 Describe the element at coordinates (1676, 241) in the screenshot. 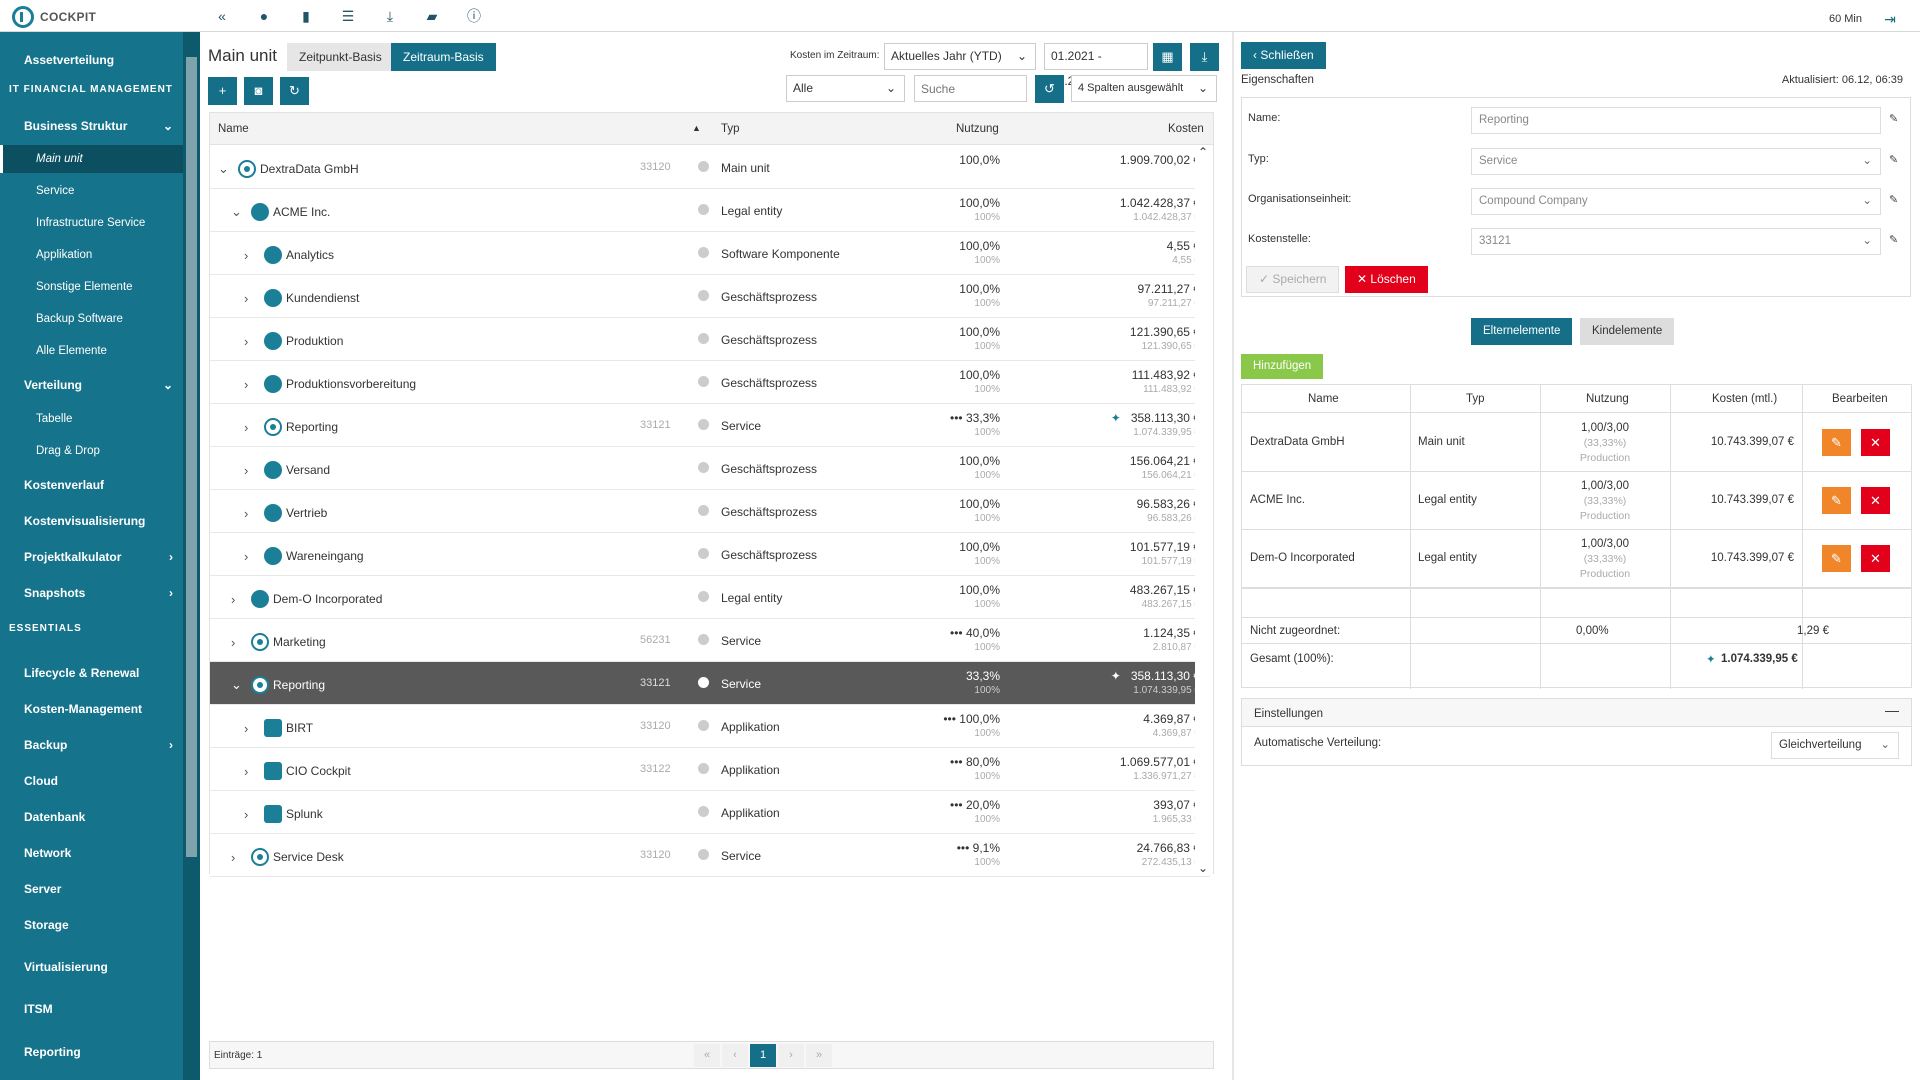

I see `cost-center-select: 33121 ⌄` at that location.